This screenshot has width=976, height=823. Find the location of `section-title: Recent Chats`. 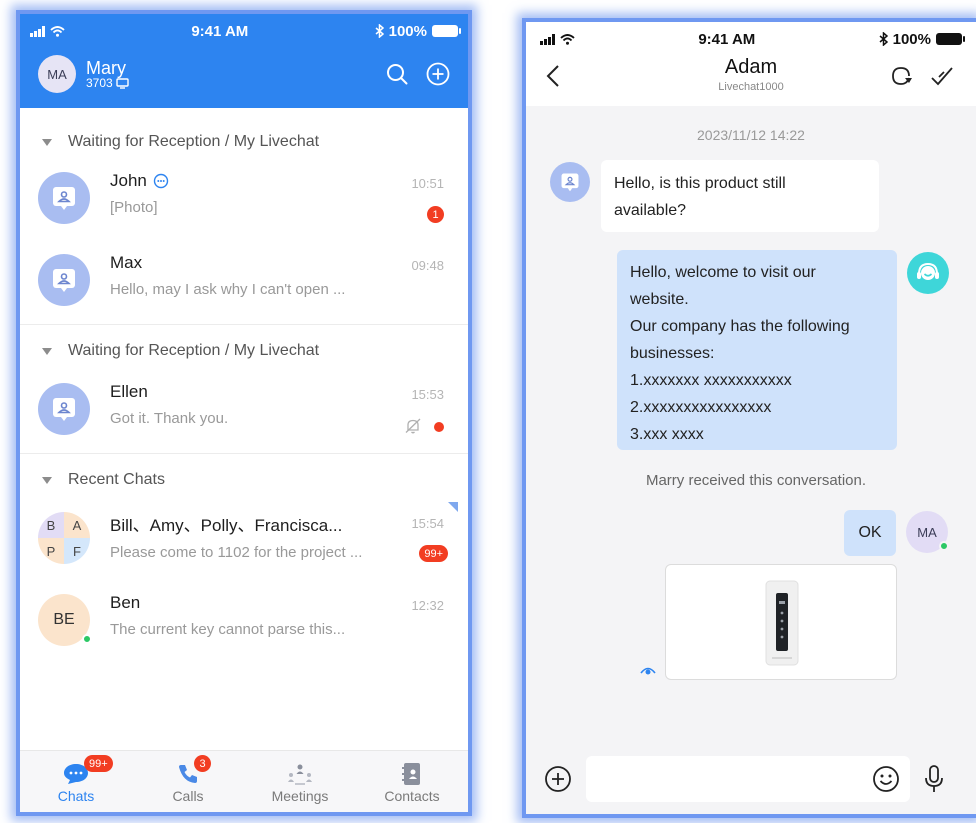

section-title: Recent Chats is located at coordinates (116, 479).